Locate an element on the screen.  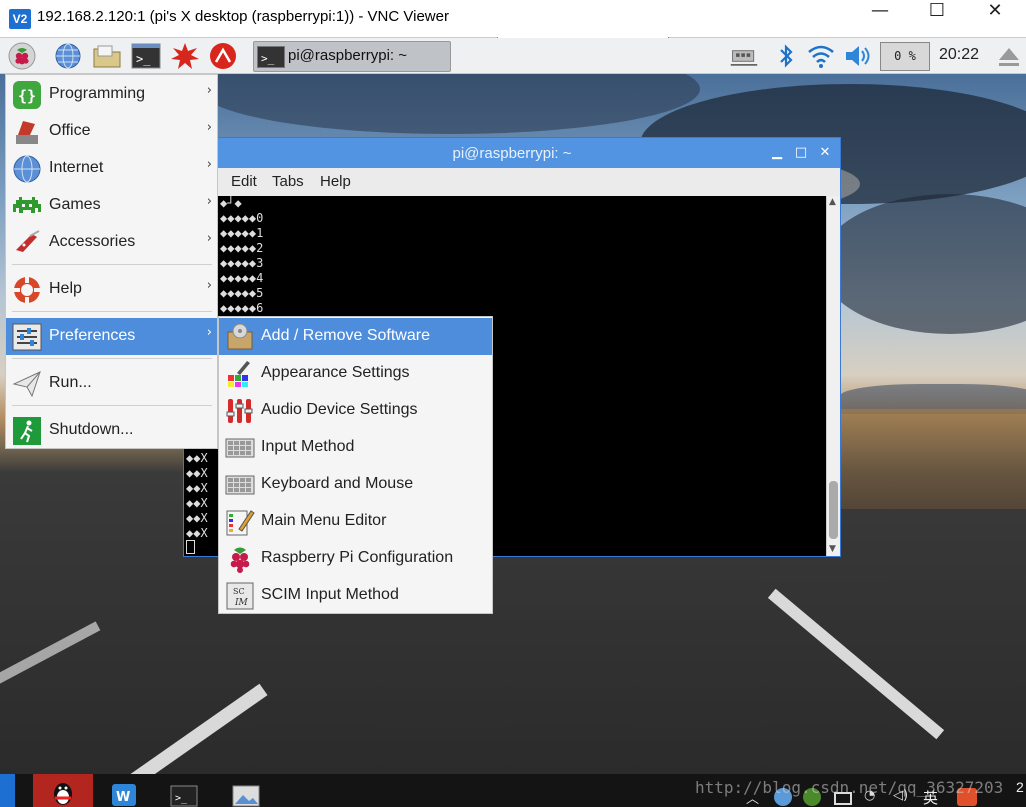
menu-item-label: Programming is located at coordinates (97, 93).